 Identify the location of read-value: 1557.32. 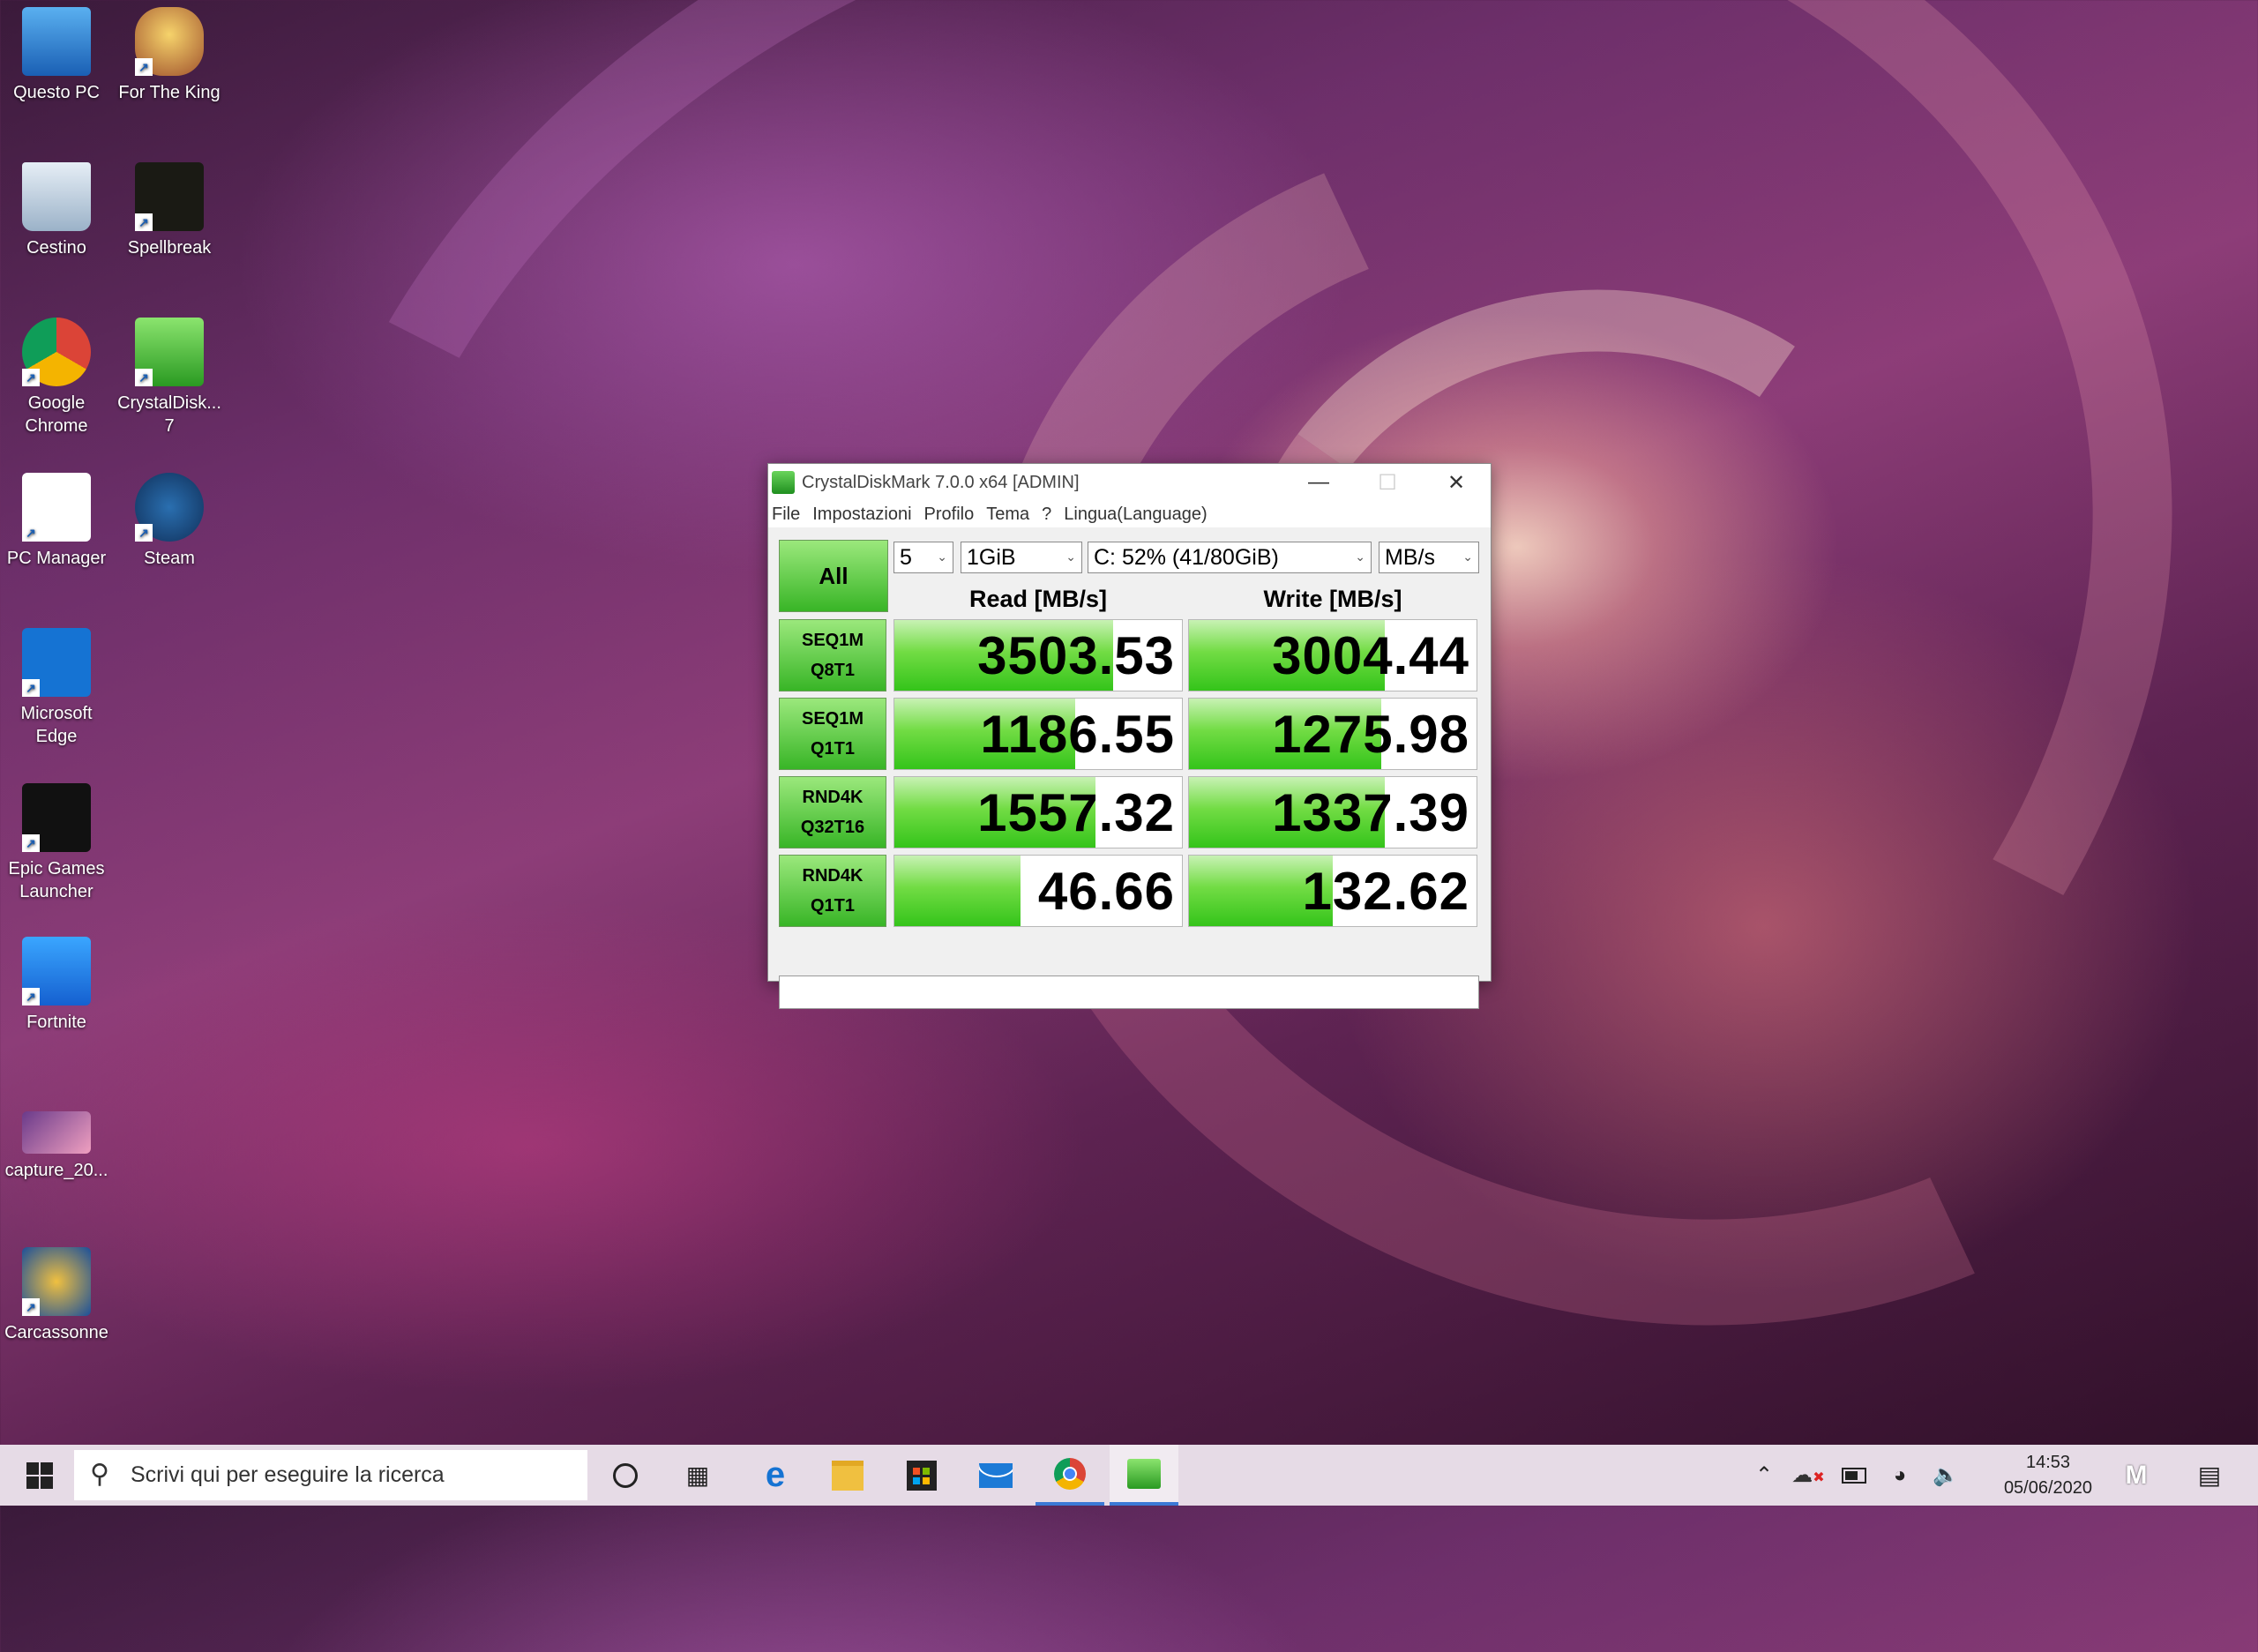
(1076, 812).